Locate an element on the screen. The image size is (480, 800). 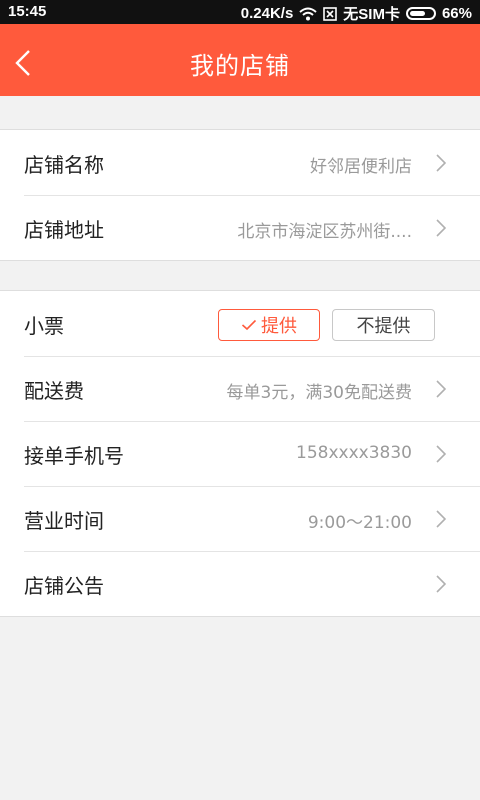
no-receipt-button: 不提供 is located at coordinates (383, 325).